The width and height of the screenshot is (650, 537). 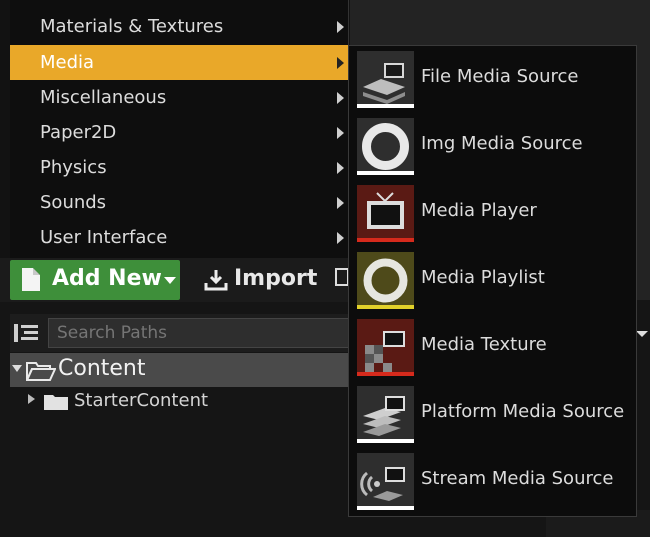 I want to click on save-all-icon, so click(x=342, y=277).